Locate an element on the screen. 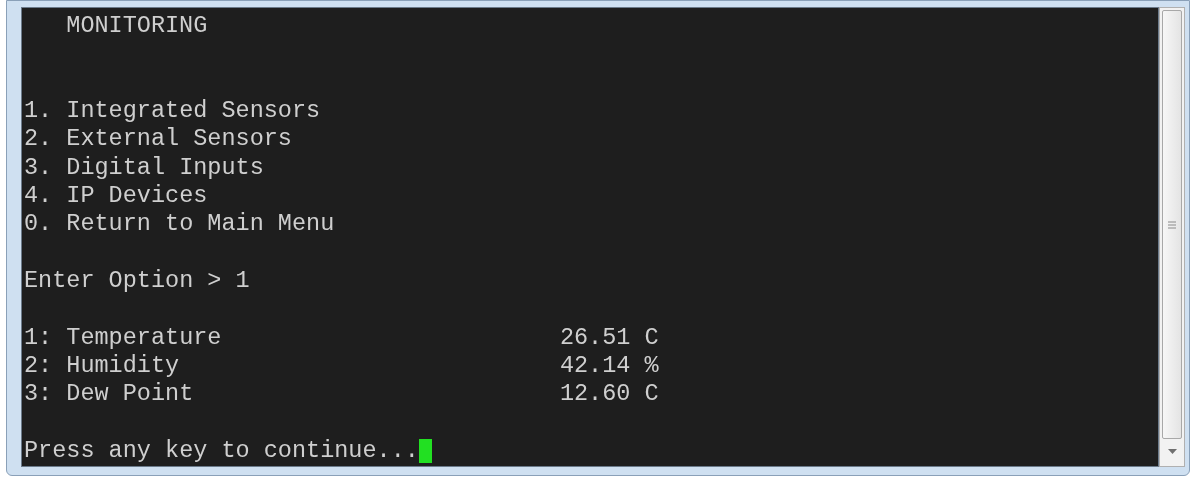  scroll-down-icon is located at coordinates (1172, 451).